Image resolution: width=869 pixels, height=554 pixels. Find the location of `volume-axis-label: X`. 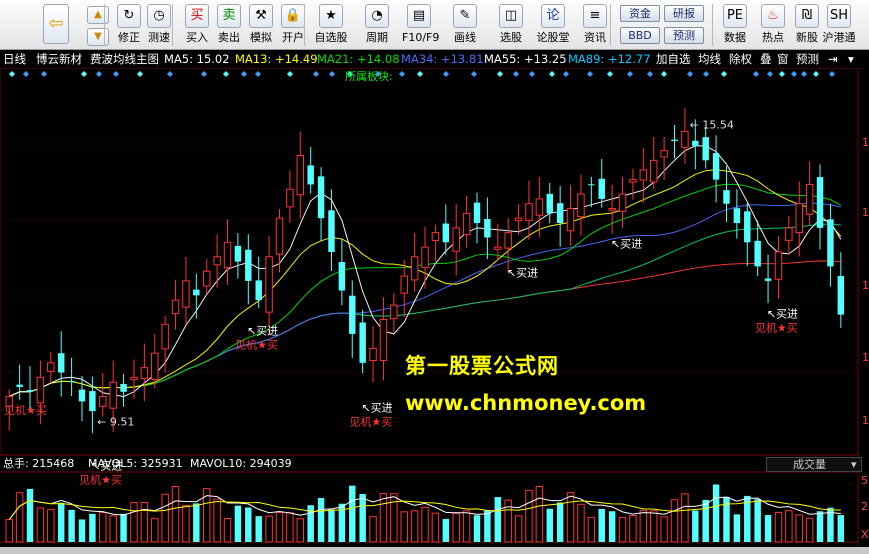

volume-axis-label: X is located at coordinates (865, 534).